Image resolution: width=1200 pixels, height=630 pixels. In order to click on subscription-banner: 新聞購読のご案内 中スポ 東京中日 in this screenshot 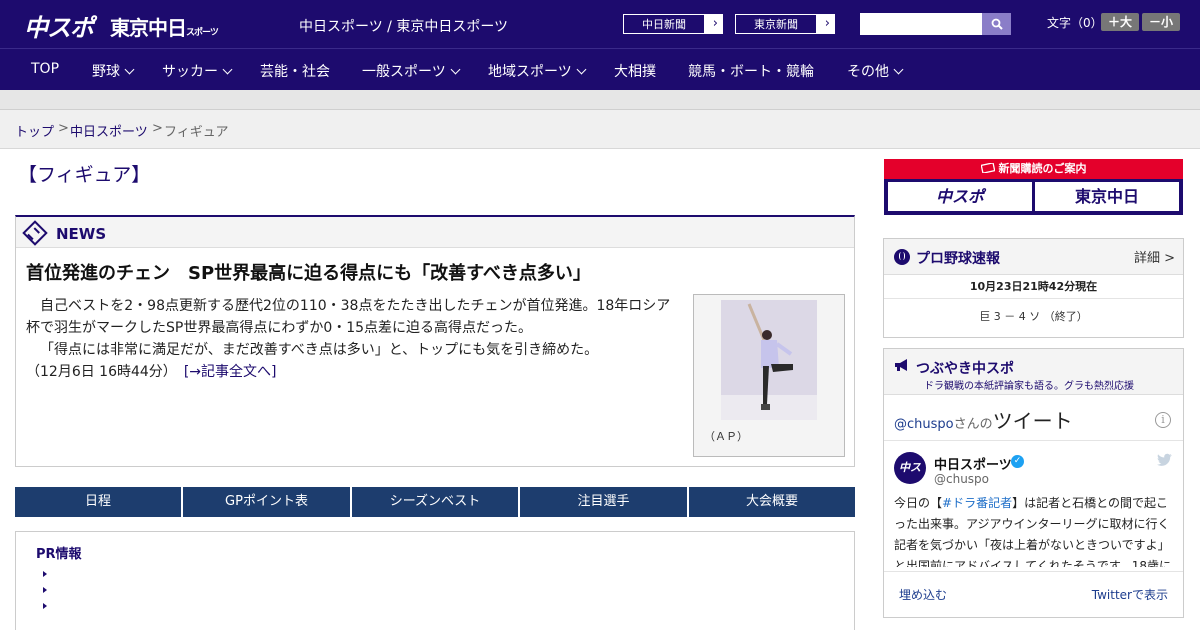, I will do `click(1033, 187)`.